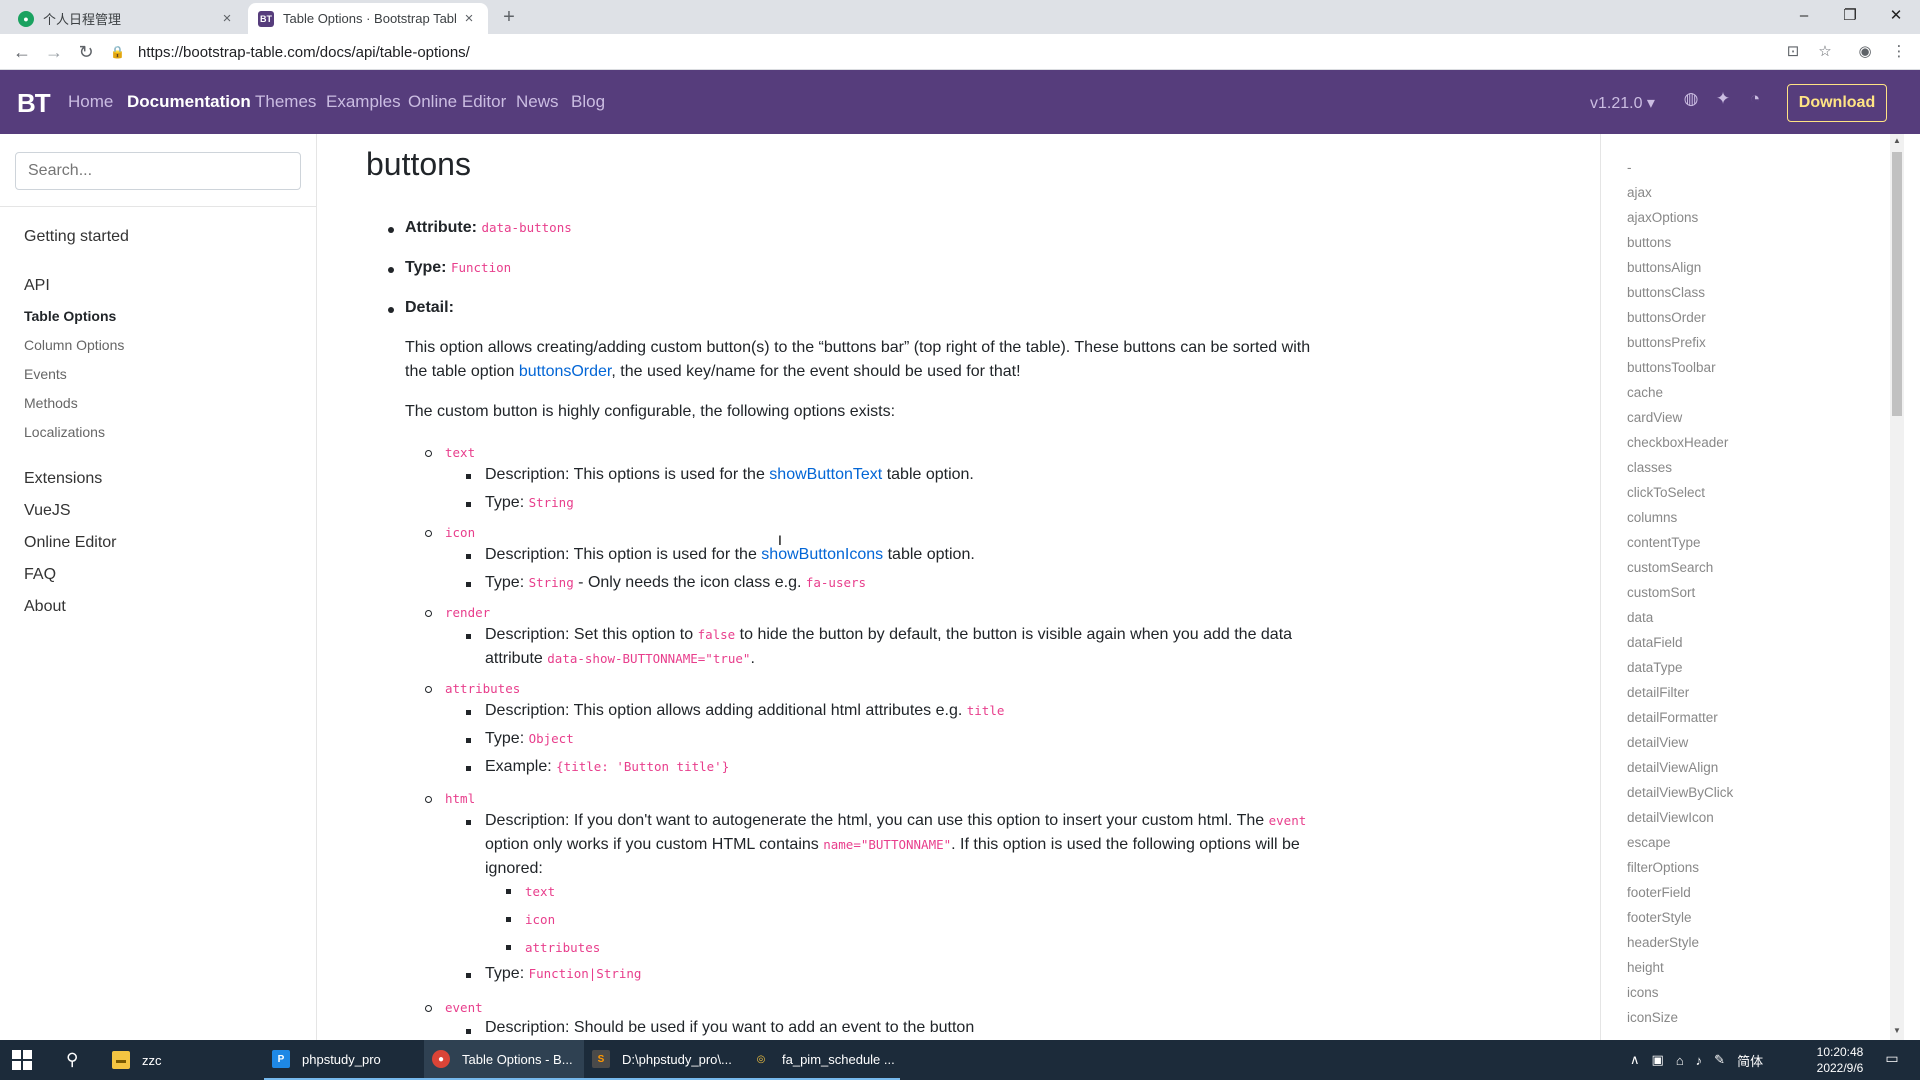 This screenshot has height=1080, width=1920. Describe the element at coordinates (1896, 16) in the screenshot. I see `close-window-button: ✕` at that location.